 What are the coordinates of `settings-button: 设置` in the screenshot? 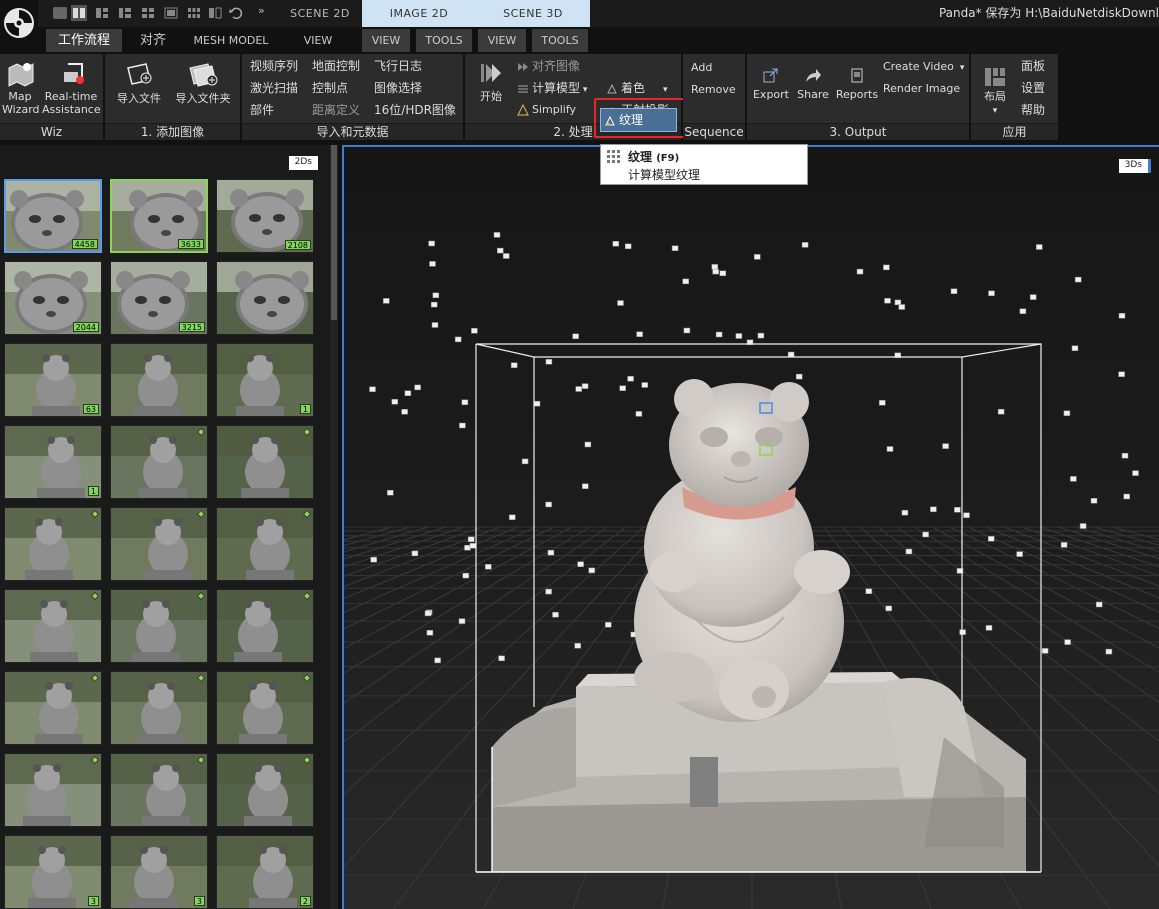 It's located at (1033, 88).